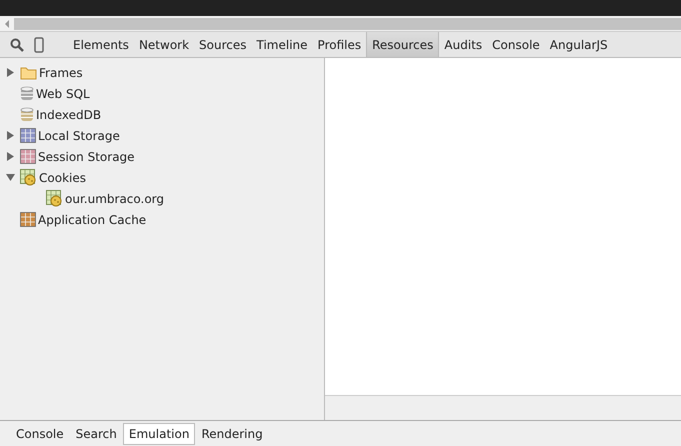 The width and height of the screenshot is (681, 446). I want to click on drawer-tab: Search, so click(96, 433).